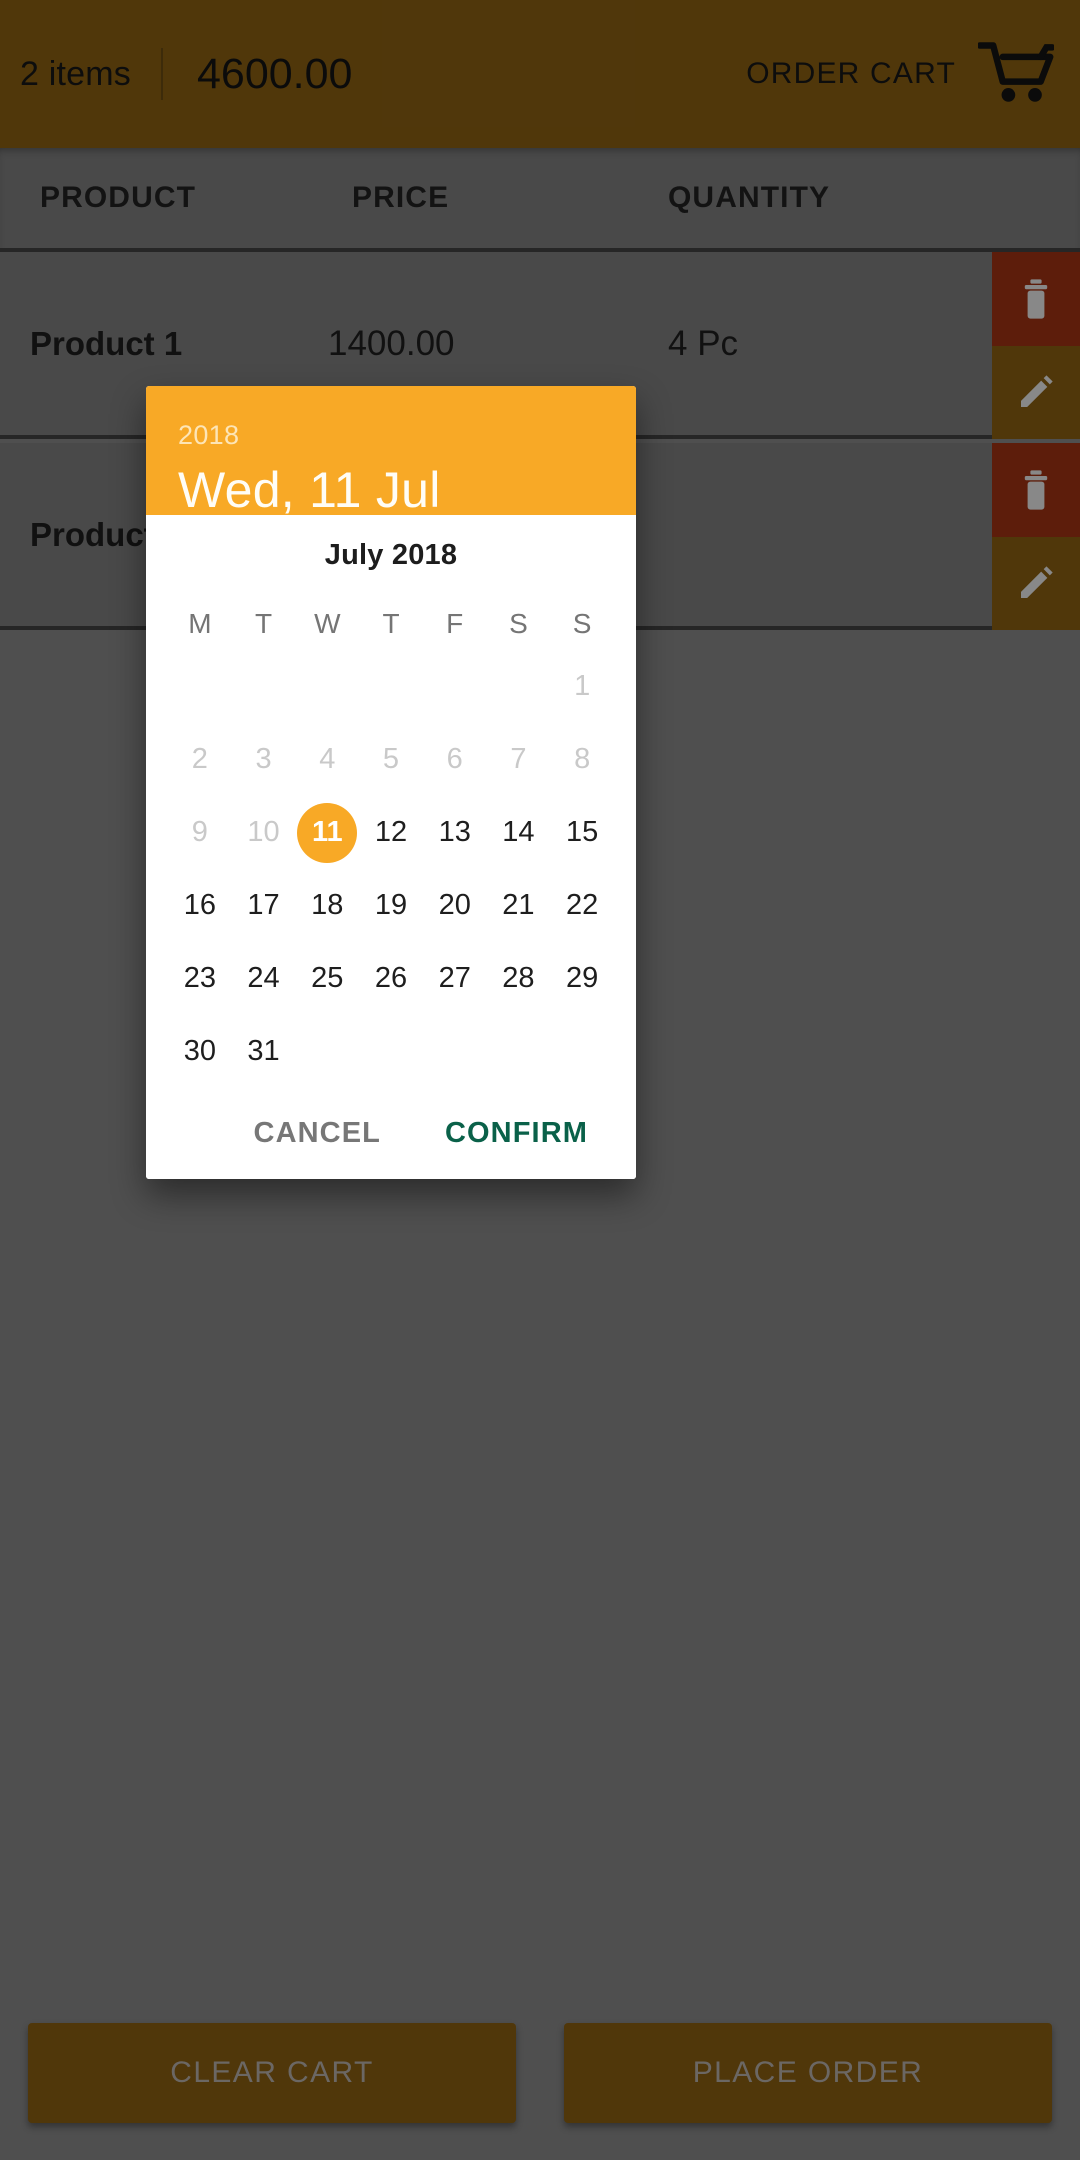  I want to click on calendar-day-label: 26, so click(391, 978).